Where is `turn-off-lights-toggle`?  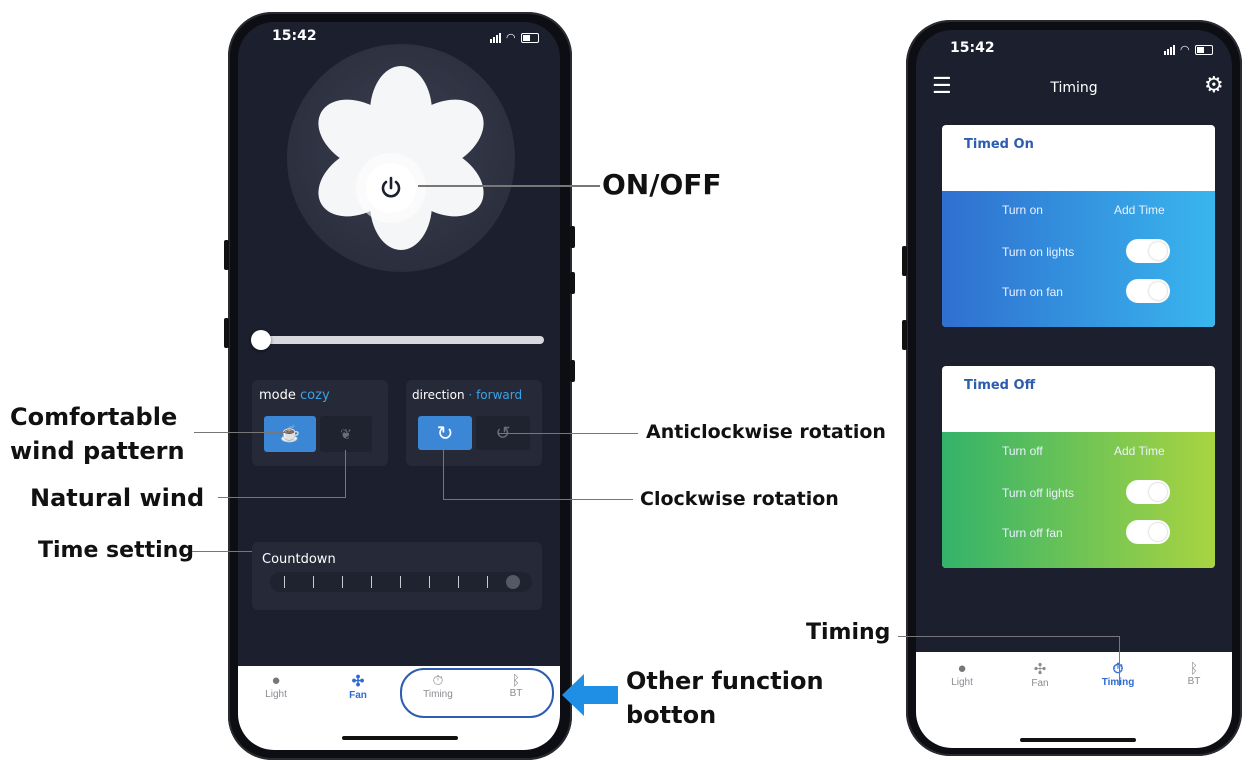 turn-off-lights-toggle is located at coordinates (1148, 492).